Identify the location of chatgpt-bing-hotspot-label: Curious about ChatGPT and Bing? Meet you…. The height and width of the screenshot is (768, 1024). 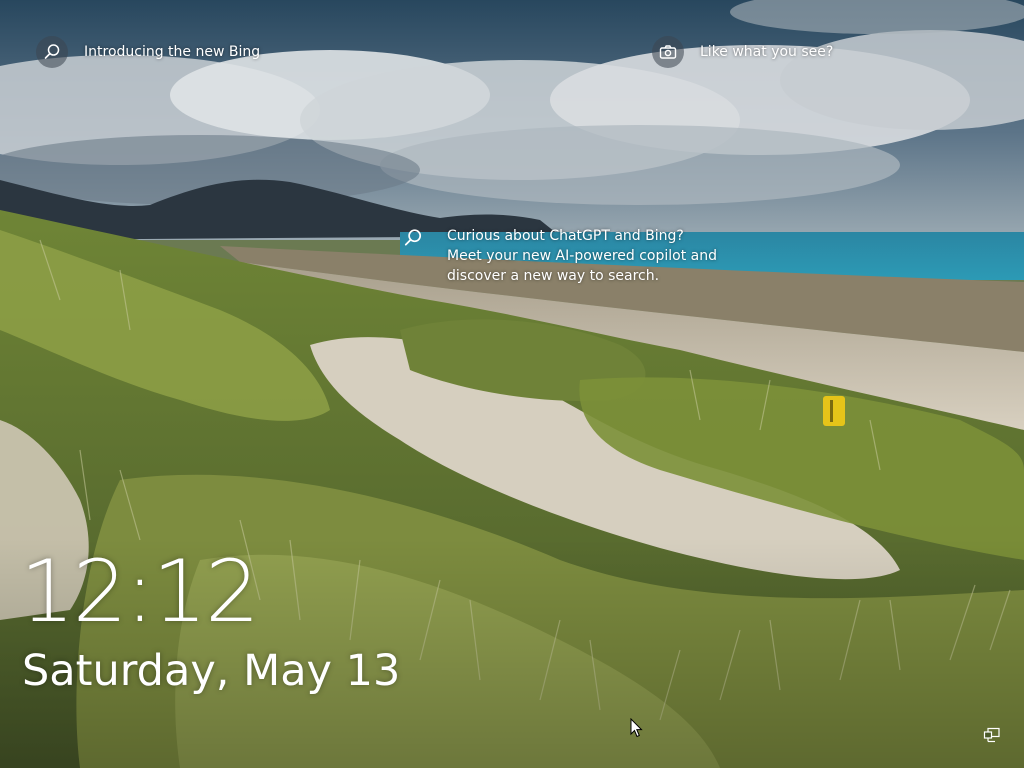
(582, 256).